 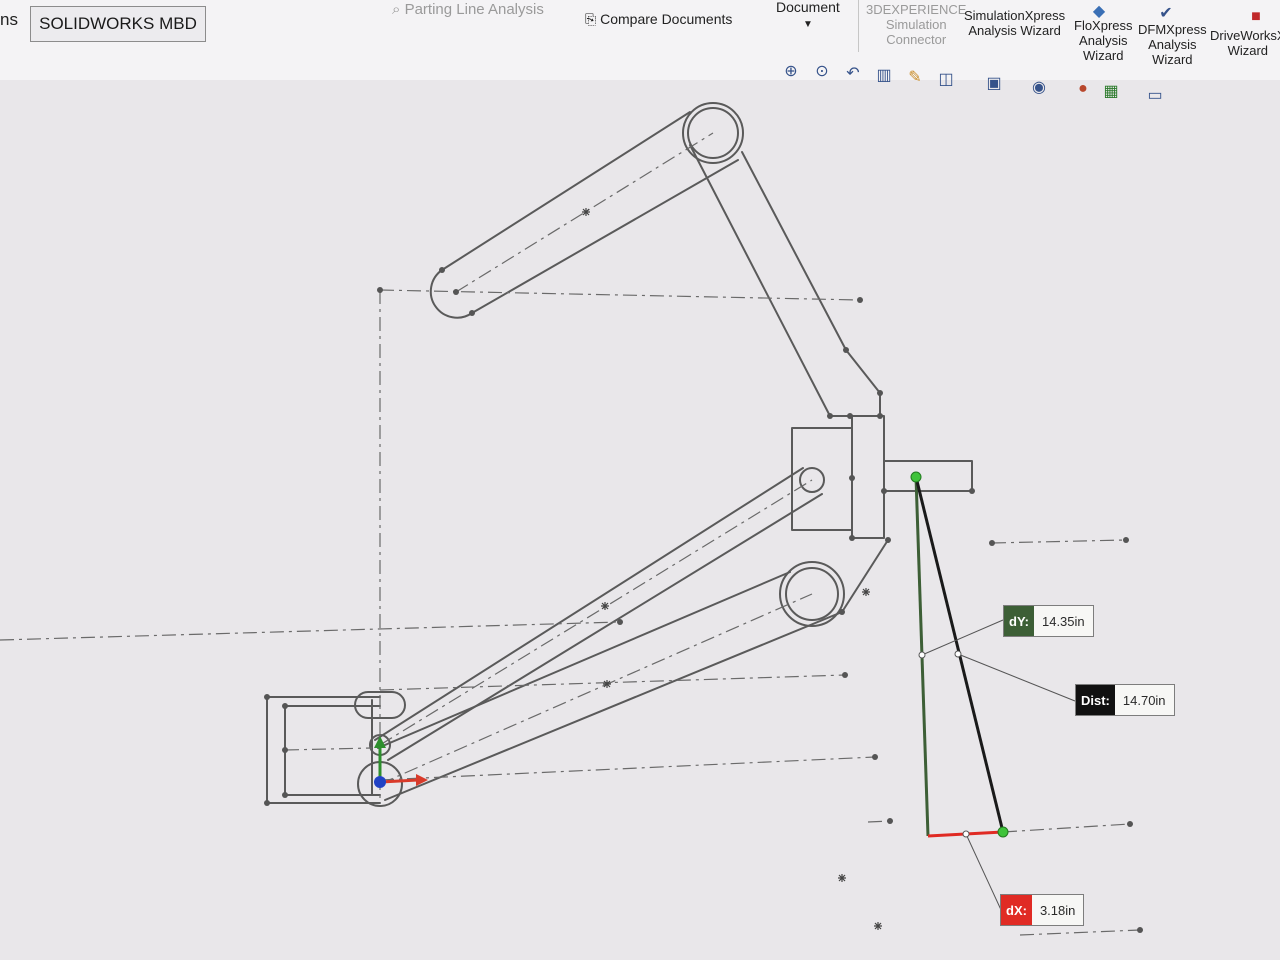 I want to click on dist-value: 14.70in, so click(x=1144, y=700).